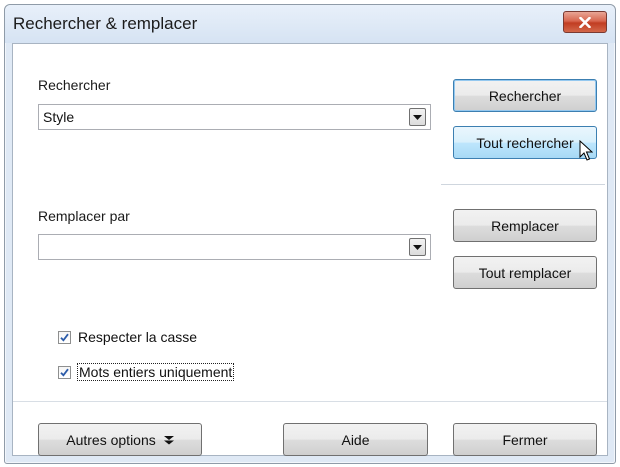  What do you see at coordinates (310, 401) in the screenshot?
I see `footer-separator` at bounding box center [310, 401].